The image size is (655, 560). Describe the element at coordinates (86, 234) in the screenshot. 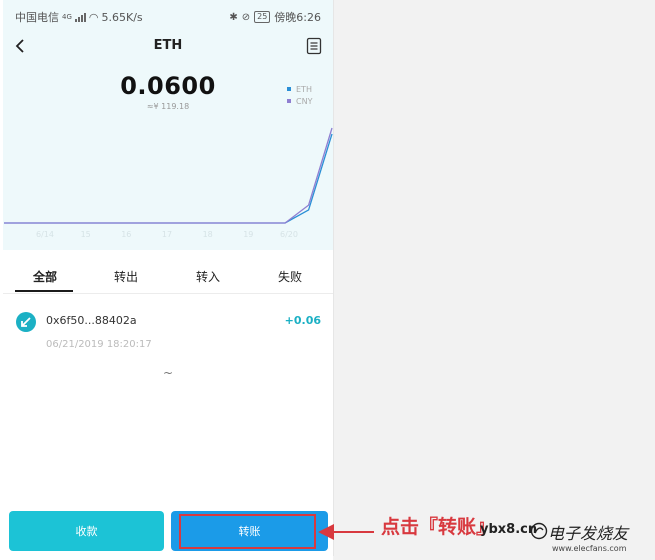

I see `x-tick-label: 15` at that location.